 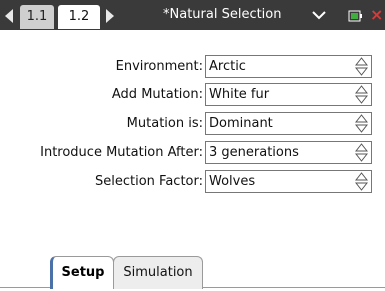 I want to click on page-tab-1-1: 1.1, so click(x=37, y=17).